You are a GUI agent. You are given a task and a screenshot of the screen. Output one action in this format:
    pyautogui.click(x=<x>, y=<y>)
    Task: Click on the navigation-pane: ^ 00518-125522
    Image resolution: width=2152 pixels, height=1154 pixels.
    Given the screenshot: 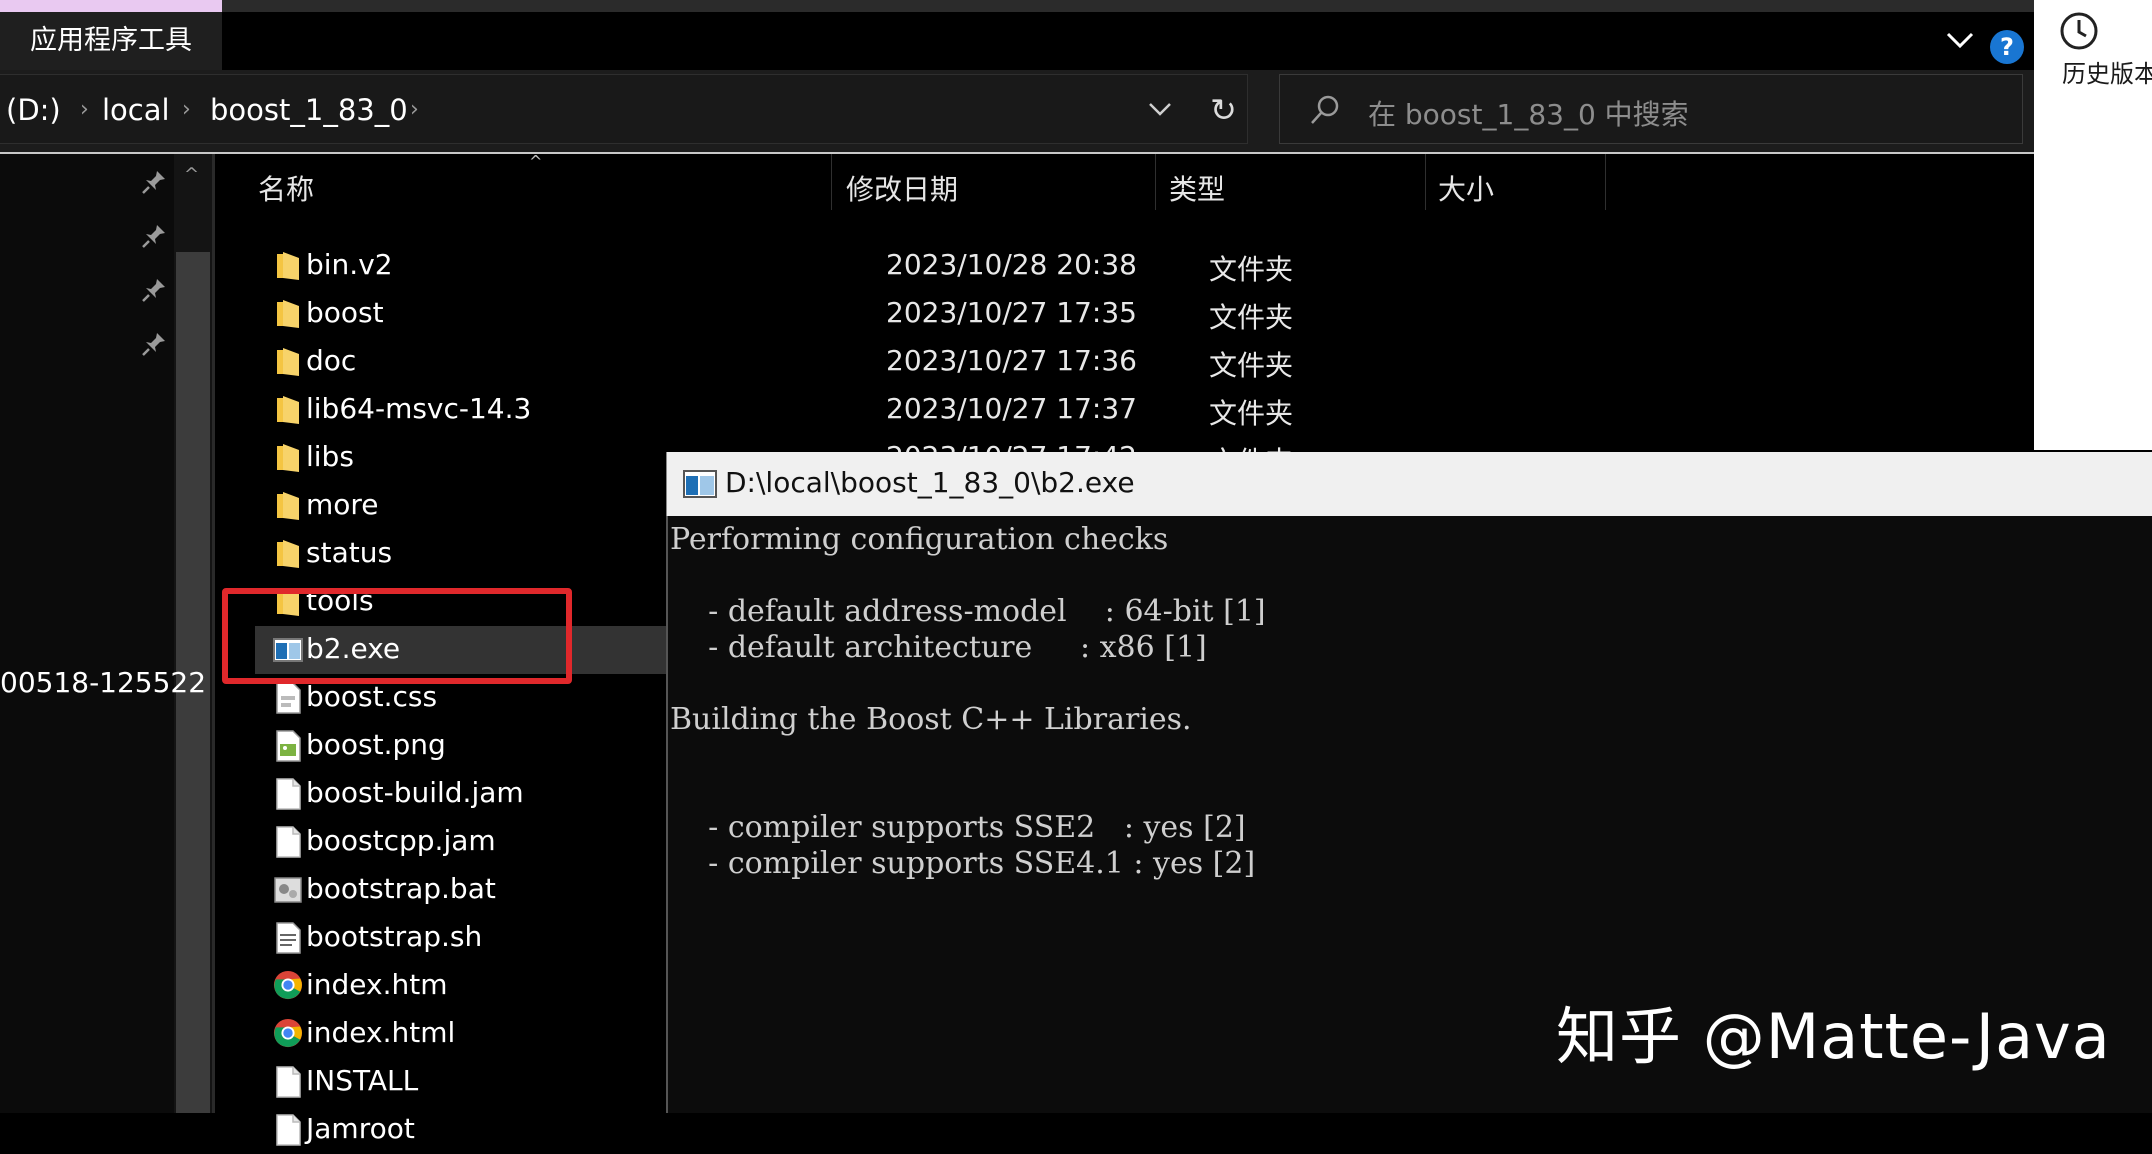 What is the action you would take?
    pyautogui.click(x=106, y=633)
    